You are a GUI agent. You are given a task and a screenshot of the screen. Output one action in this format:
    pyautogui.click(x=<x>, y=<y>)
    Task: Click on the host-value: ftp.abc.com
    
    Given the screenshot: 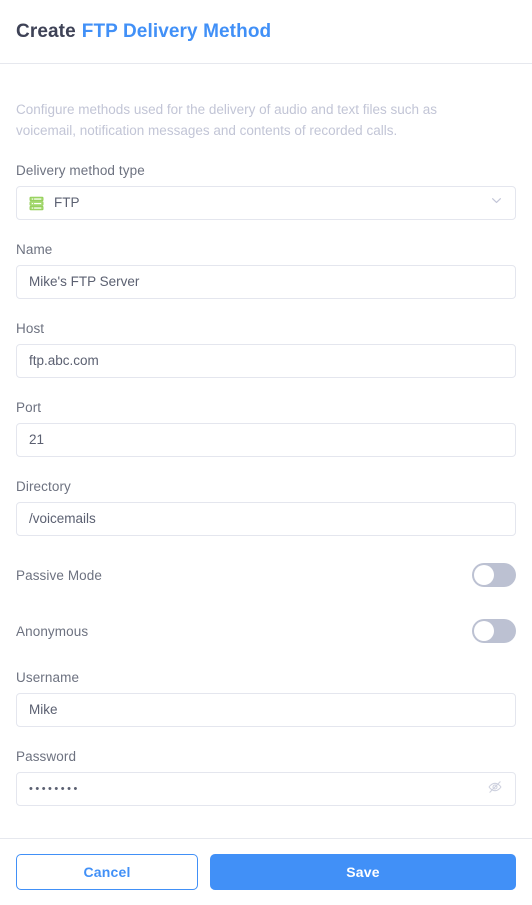 What is the action you would take?
    pyautogui.click(x=64, y=361)
    